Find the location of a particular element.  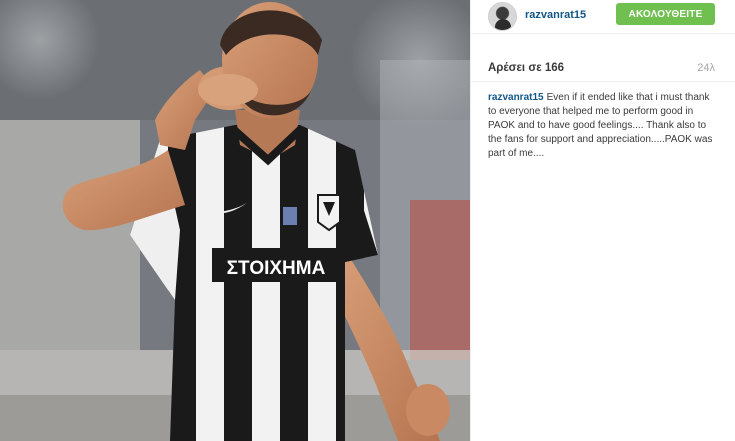

paok-crest-icon is located at coordinates (329, 213).